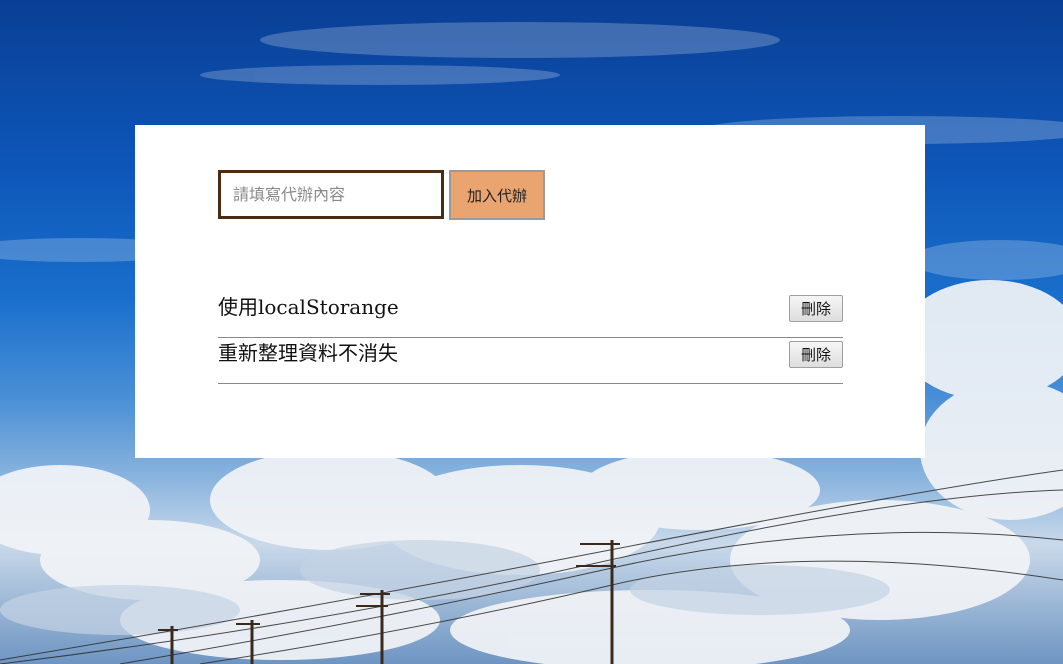 This screenshot has height=664, width=1063. What do you see at coordinates (497, 195) in the screenshot?
I see `add-todo-button: 加入代辦` at bounding box center [497, 195].